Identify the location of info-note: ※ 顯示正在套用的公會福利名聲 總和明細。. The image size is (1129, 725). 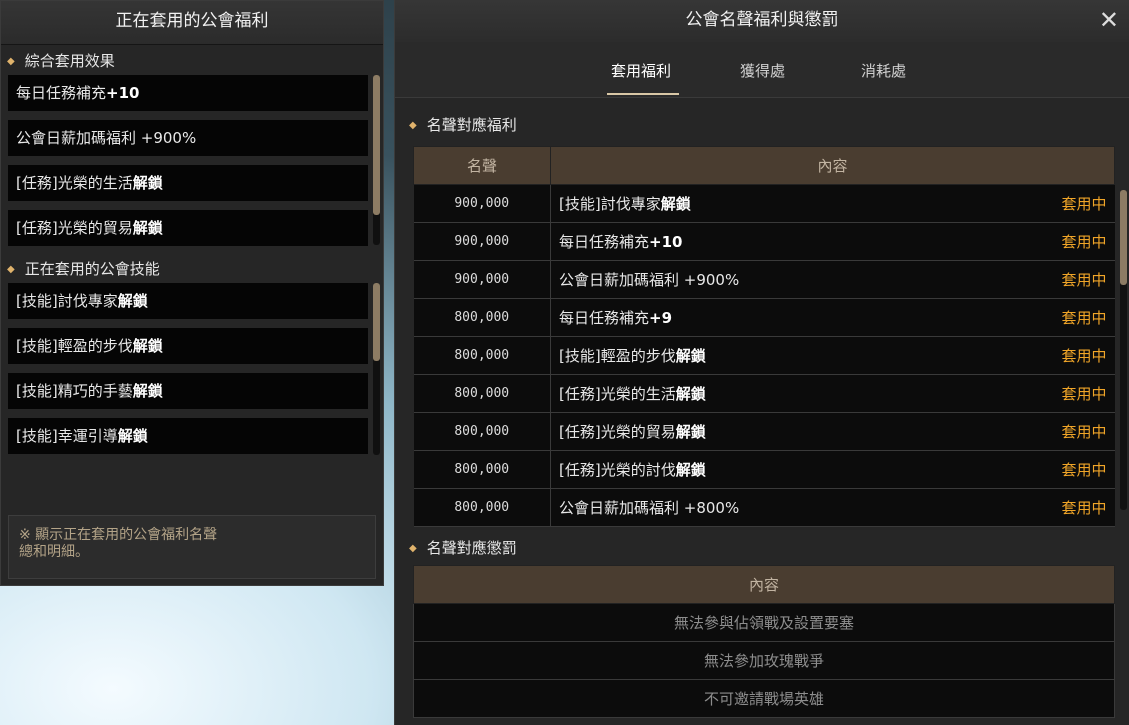
(192, 547).